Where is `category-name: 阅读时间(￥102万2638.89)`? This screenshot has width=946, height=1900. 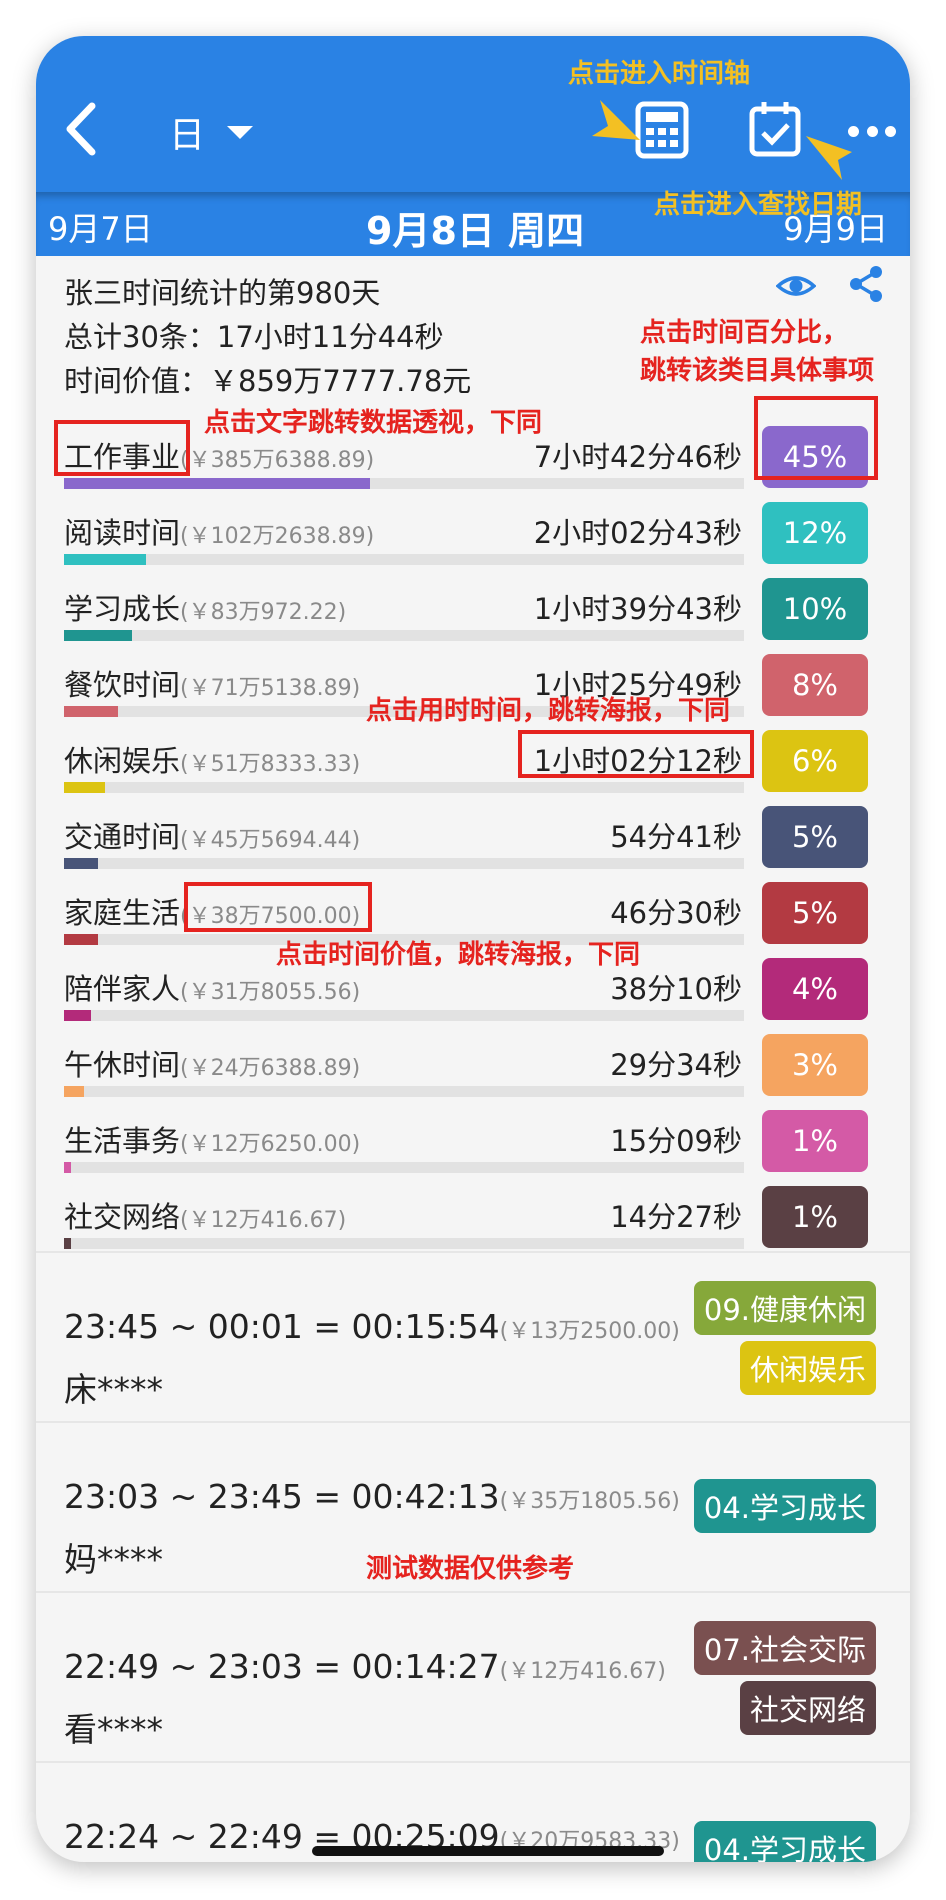 category-name: 阅读时间(￥102万2638.89) is located at coordinates (219, 531).